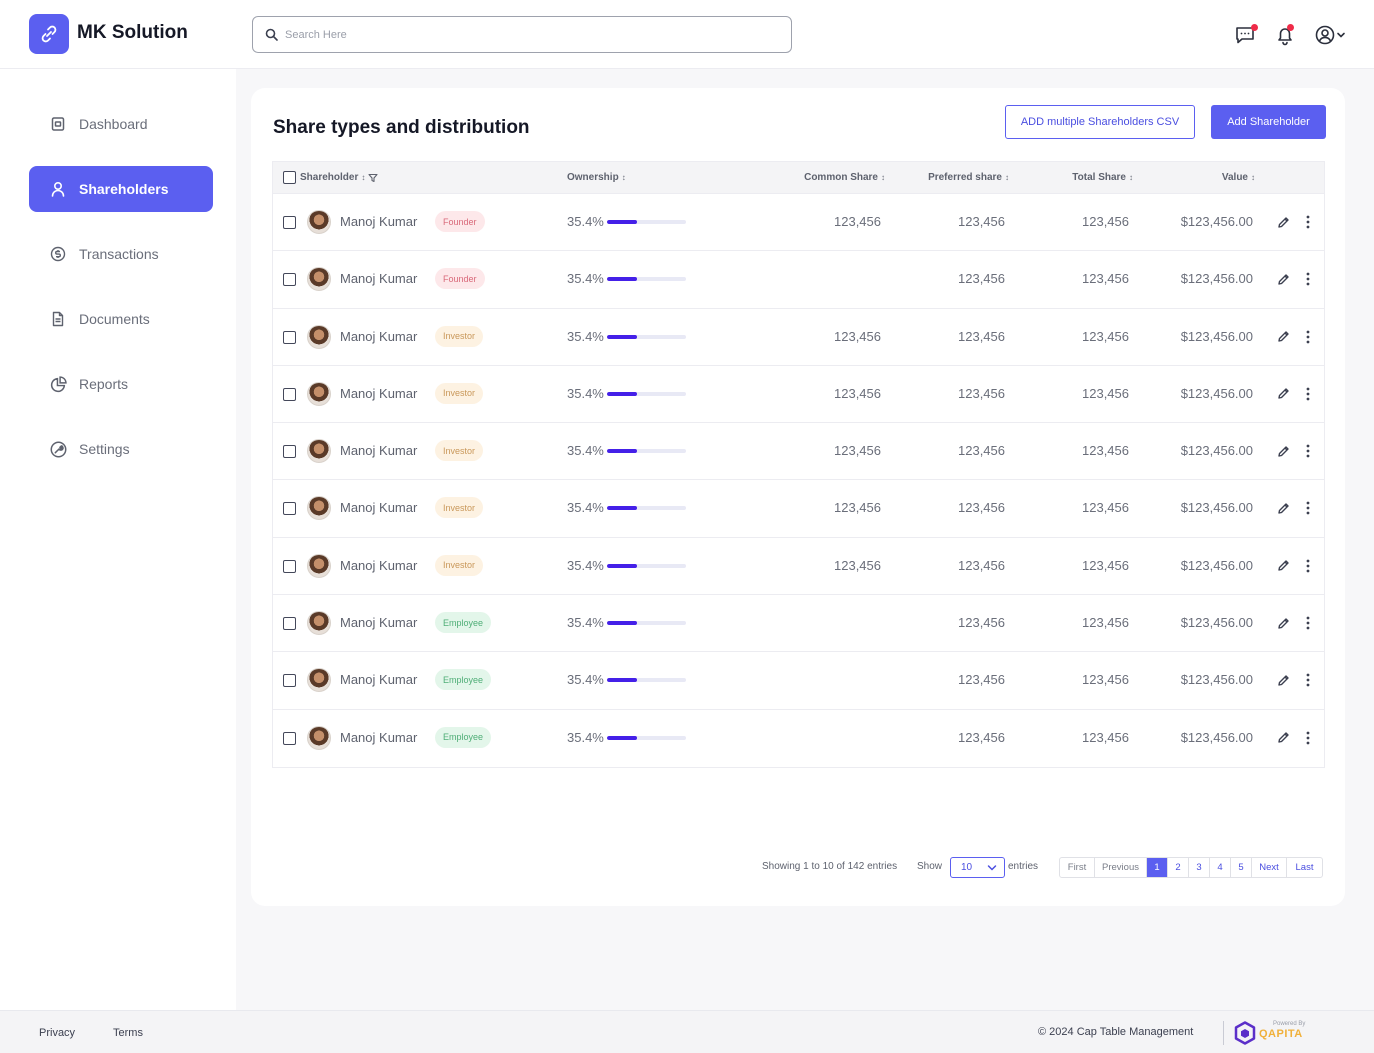 The image size is (1374, 1053). I want to click on column-header-common-share: Common Share ↕, so click(829, 177).